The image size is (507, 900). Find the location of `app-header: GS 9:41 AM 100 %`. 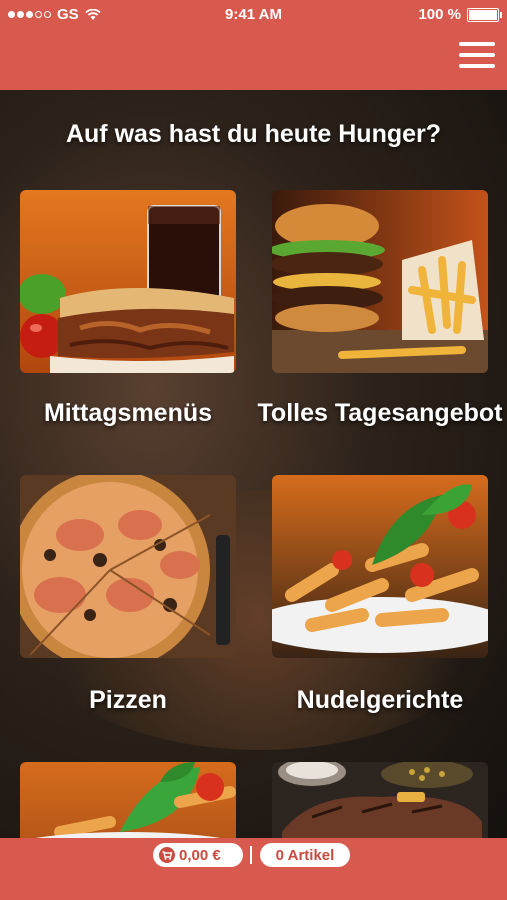

app-header: GS 9:41 AM 100 % is located at coordinates (253, 45).